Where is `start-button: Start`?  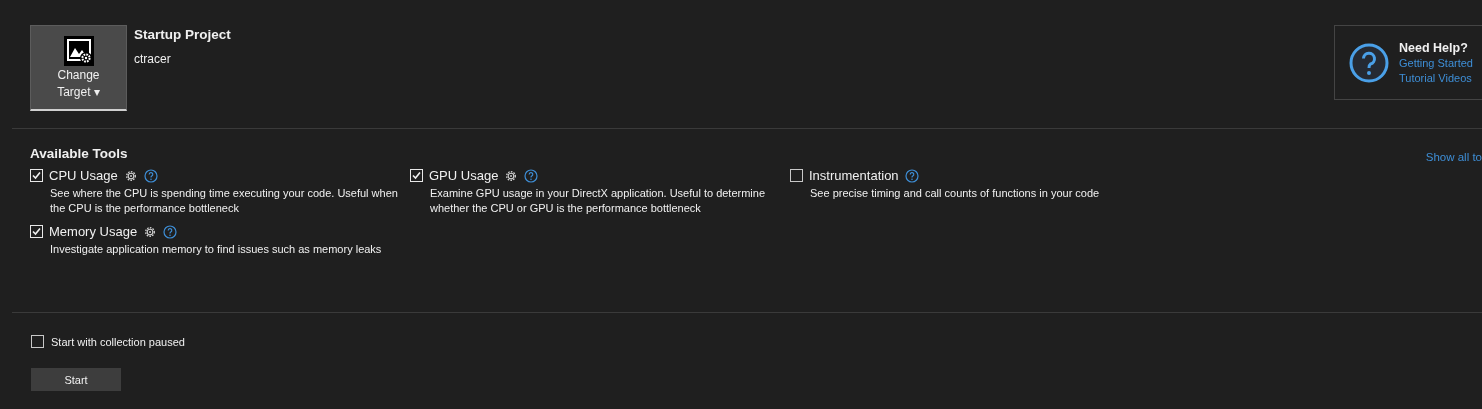
start-button: Start is located at coordinates (76, 379).